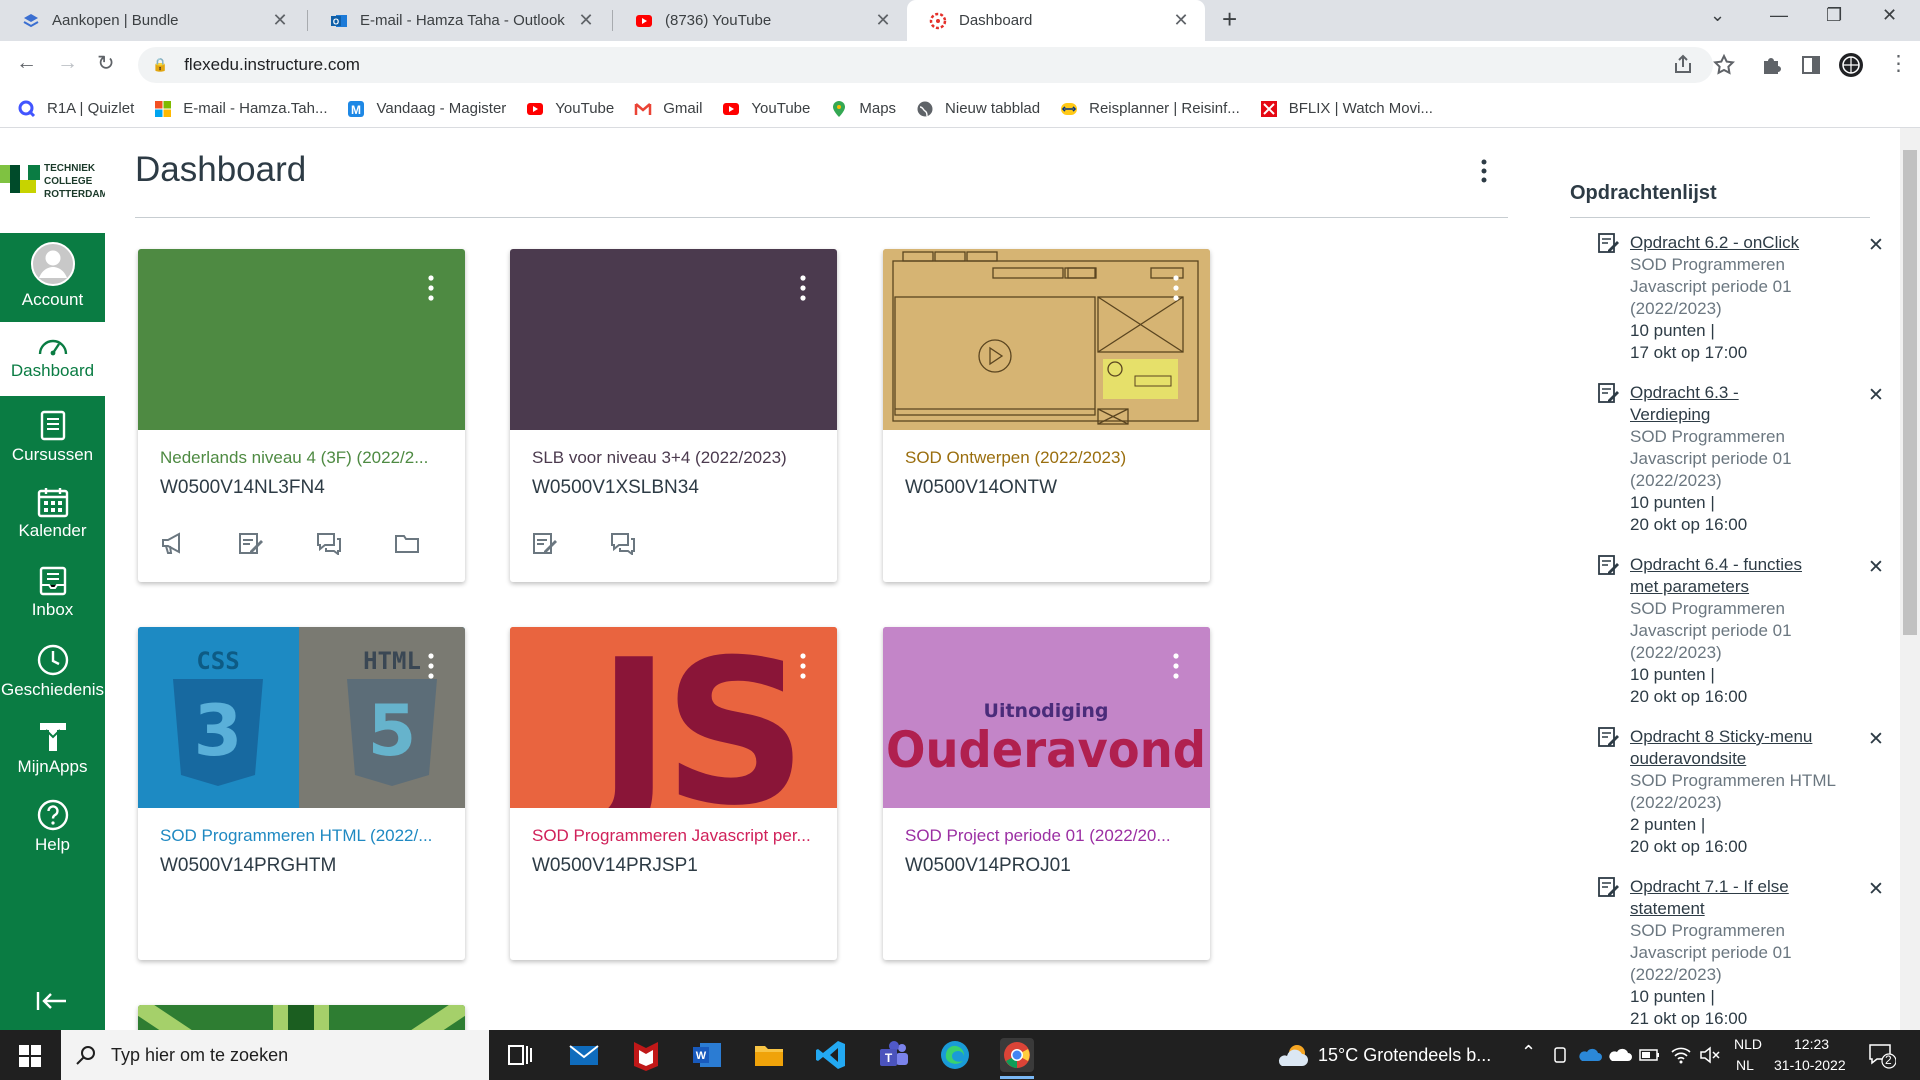  Describe the element at coordinates (1898, 63) in the screenshot. I see `browser-menu-icon: ⋮` at that location.